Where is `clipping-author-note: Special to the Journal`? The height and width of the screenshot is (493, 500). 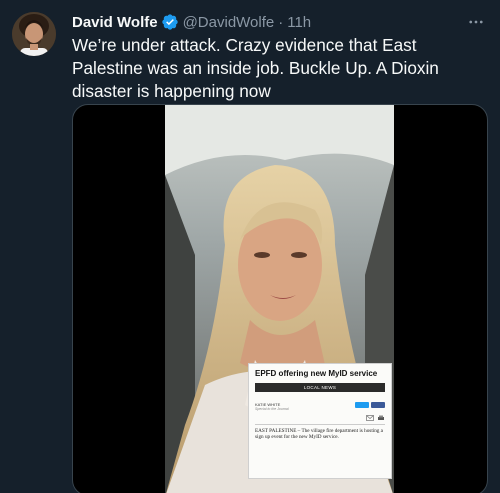 clipping-author-note: Special to the Journal is located at coordinates (272, 409).